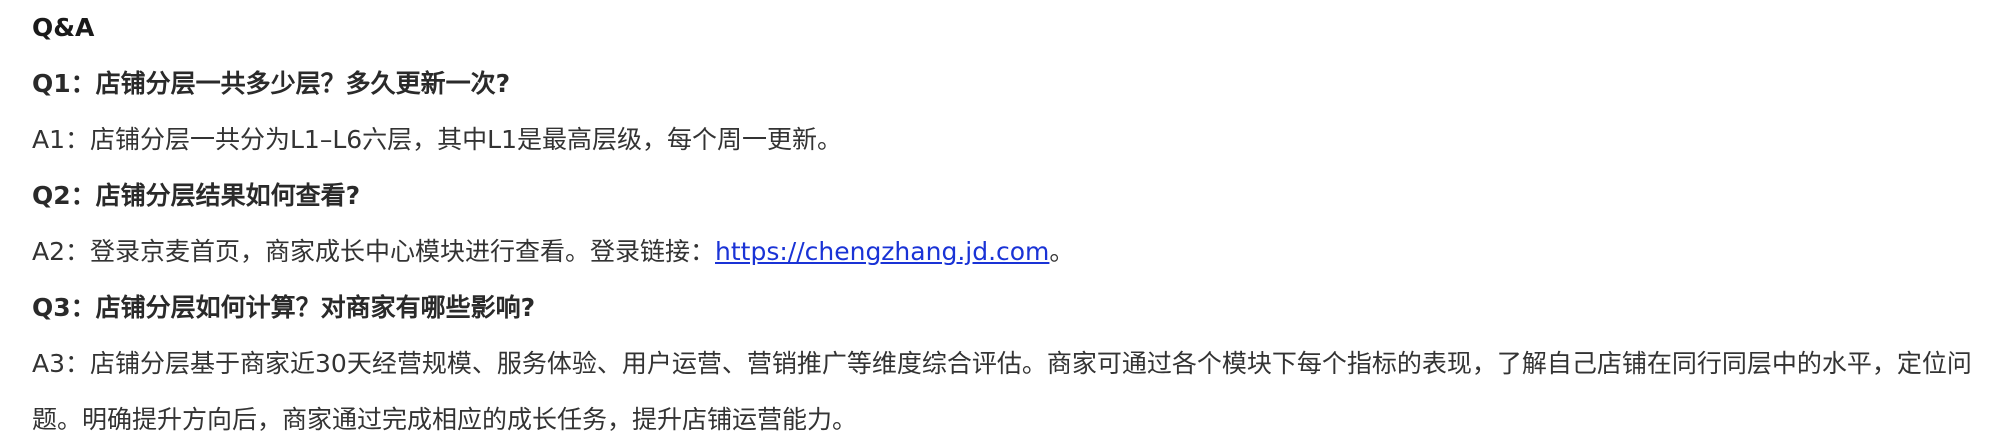 This screenshot has width=2000, height=448. I want to click on answer-2-prefix: A2：登录京麦首页，商家成长中心模块进行查看。登录链接：, so click(374, 251).